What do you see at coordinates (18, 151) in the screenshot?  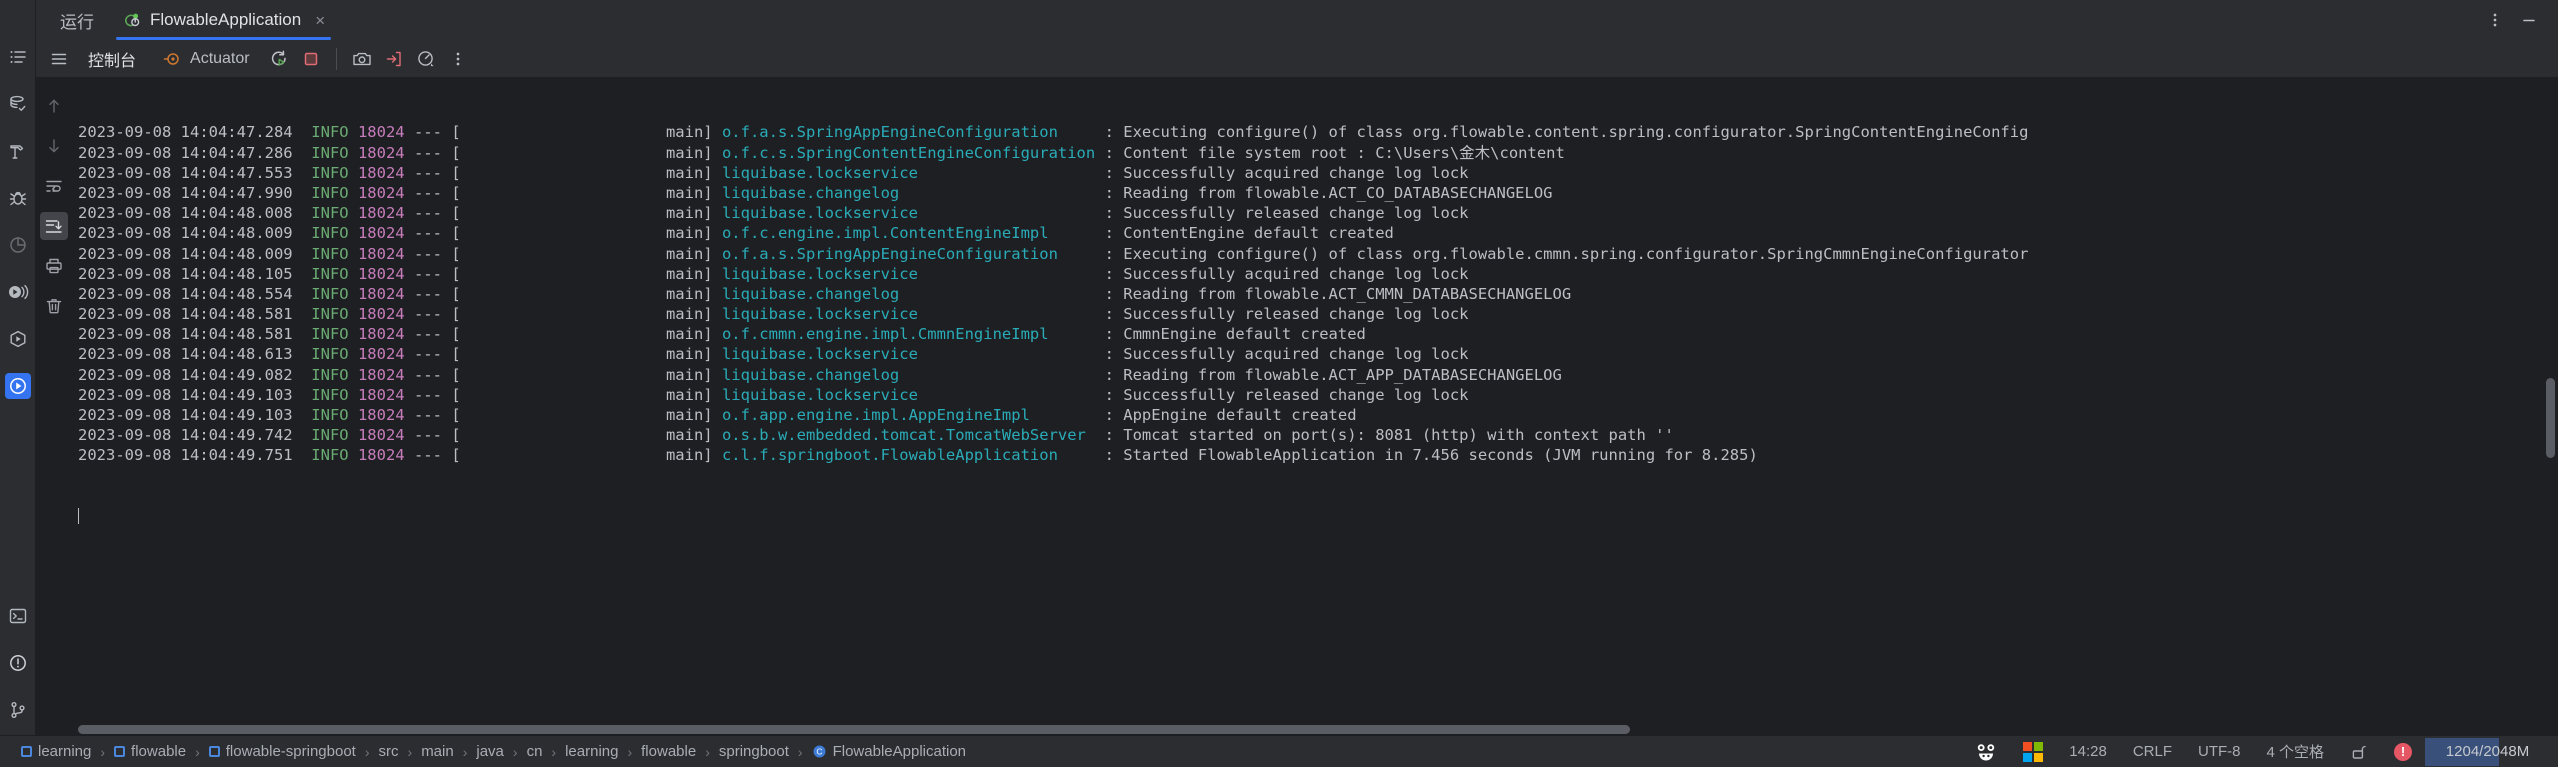 I see `build-hammer-icon` at bounding box center [18, 151].